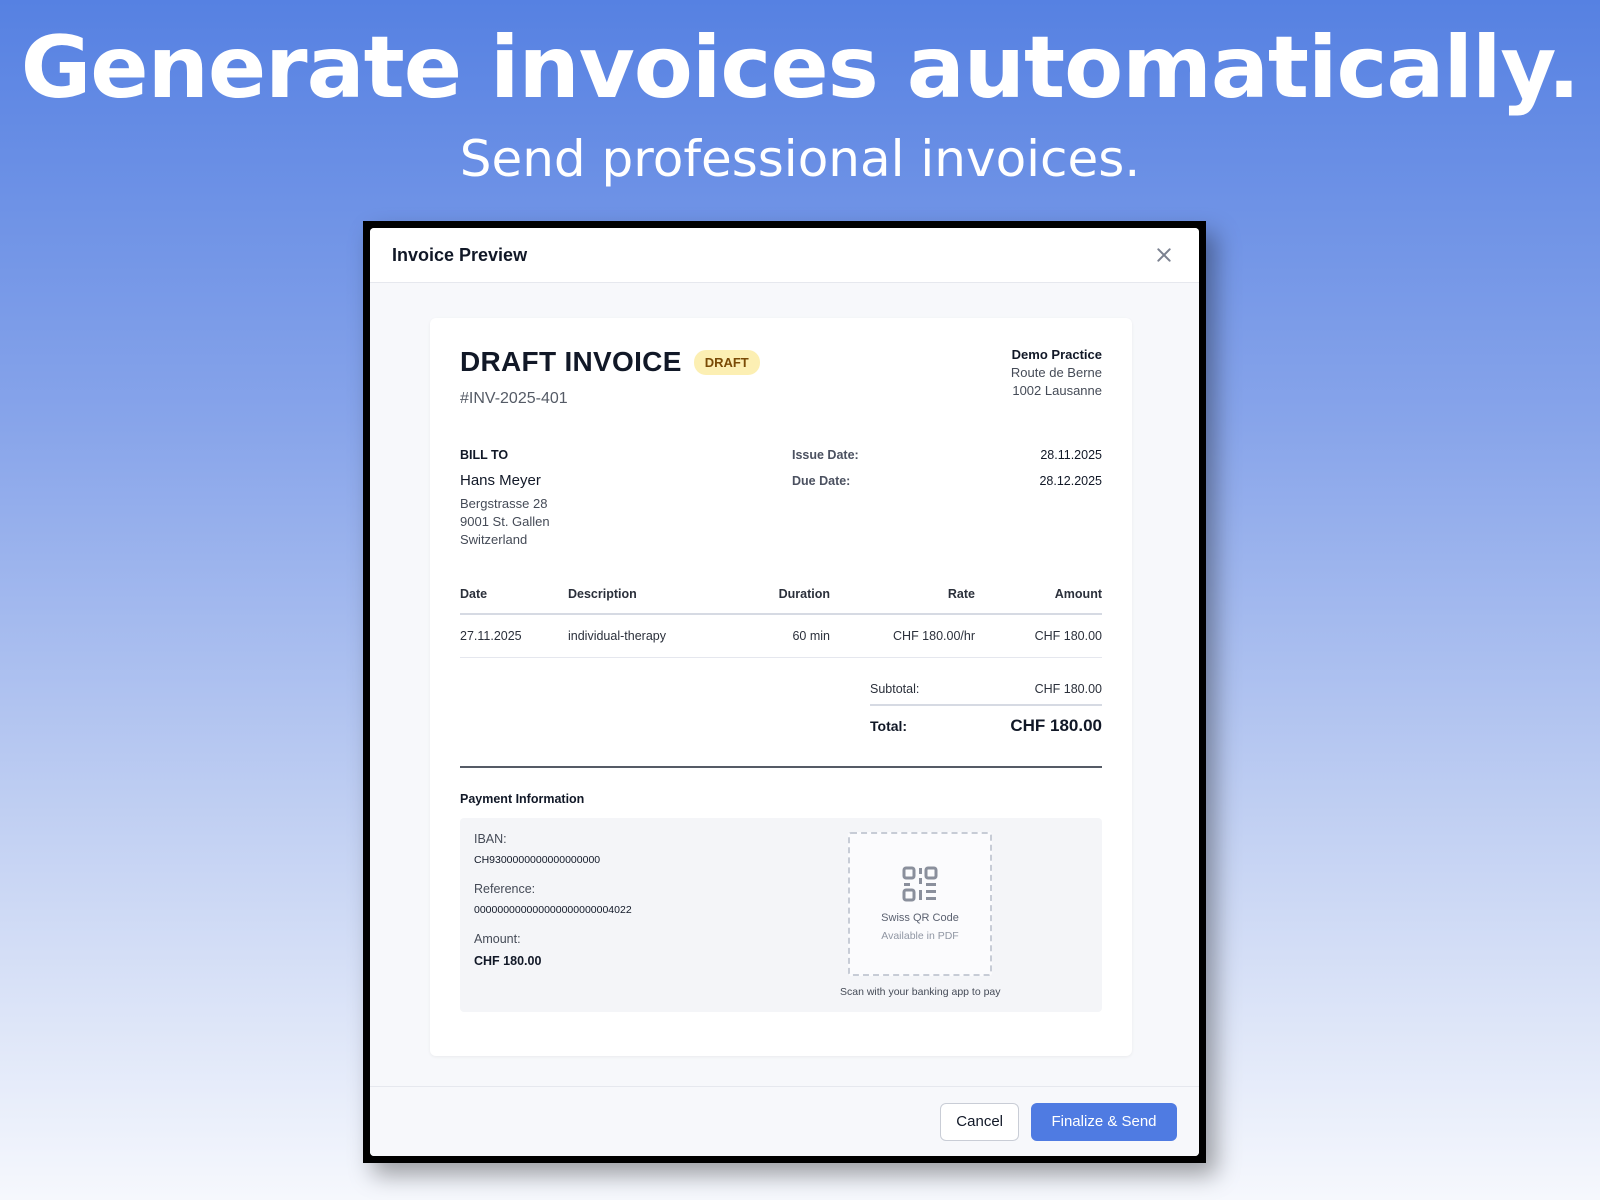 This screenshot has width=1600, height=1200. What do you see at coordinates (1038, 636) in the screenshot?
I see `row-amount: CHF 180.00` at bounding box center [1038, 636].